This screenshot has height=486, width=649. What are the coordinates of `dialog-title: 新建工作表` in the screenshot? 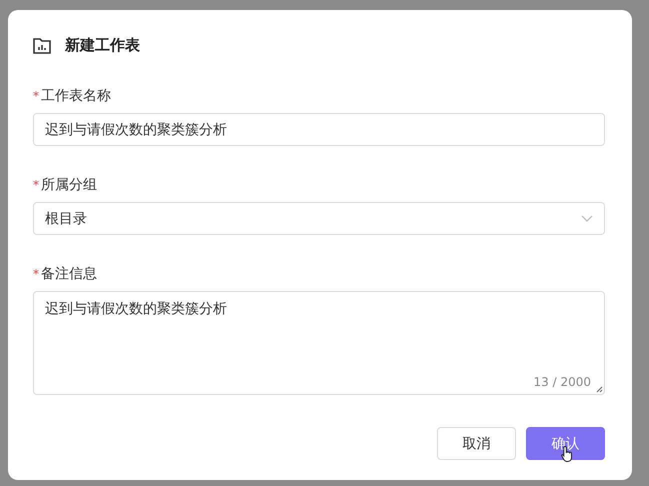 It's located at (102, 45).